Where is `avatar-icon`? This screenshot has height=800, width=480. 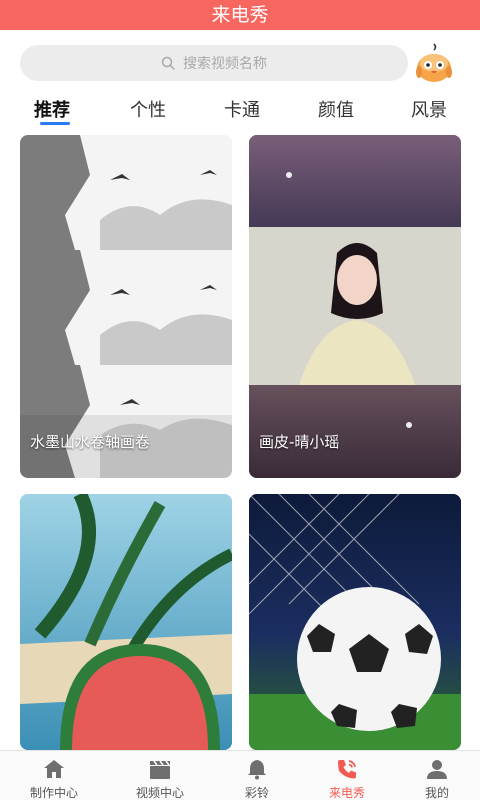
avatar-icon is located at coordinates (434, 63).